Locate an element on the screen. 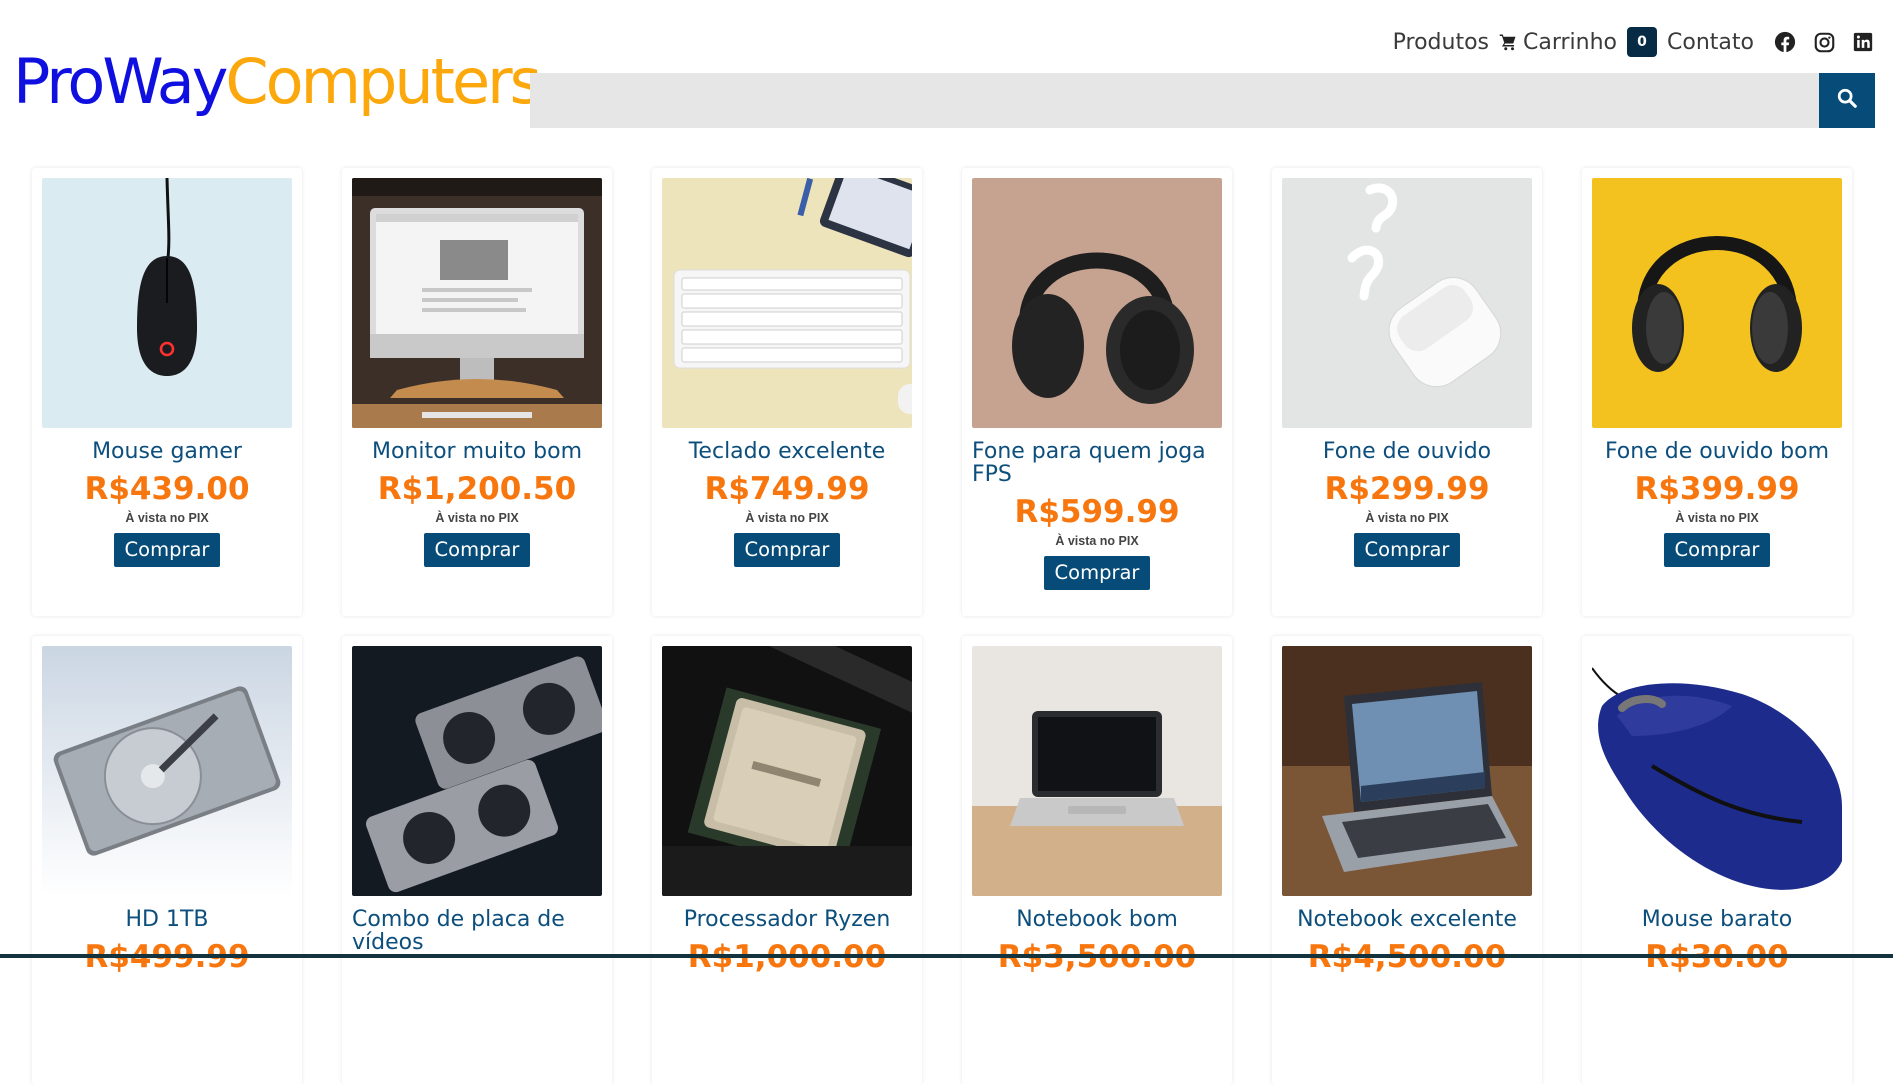  product-name: Processador Ryzen is located at coordinates (787, 919).